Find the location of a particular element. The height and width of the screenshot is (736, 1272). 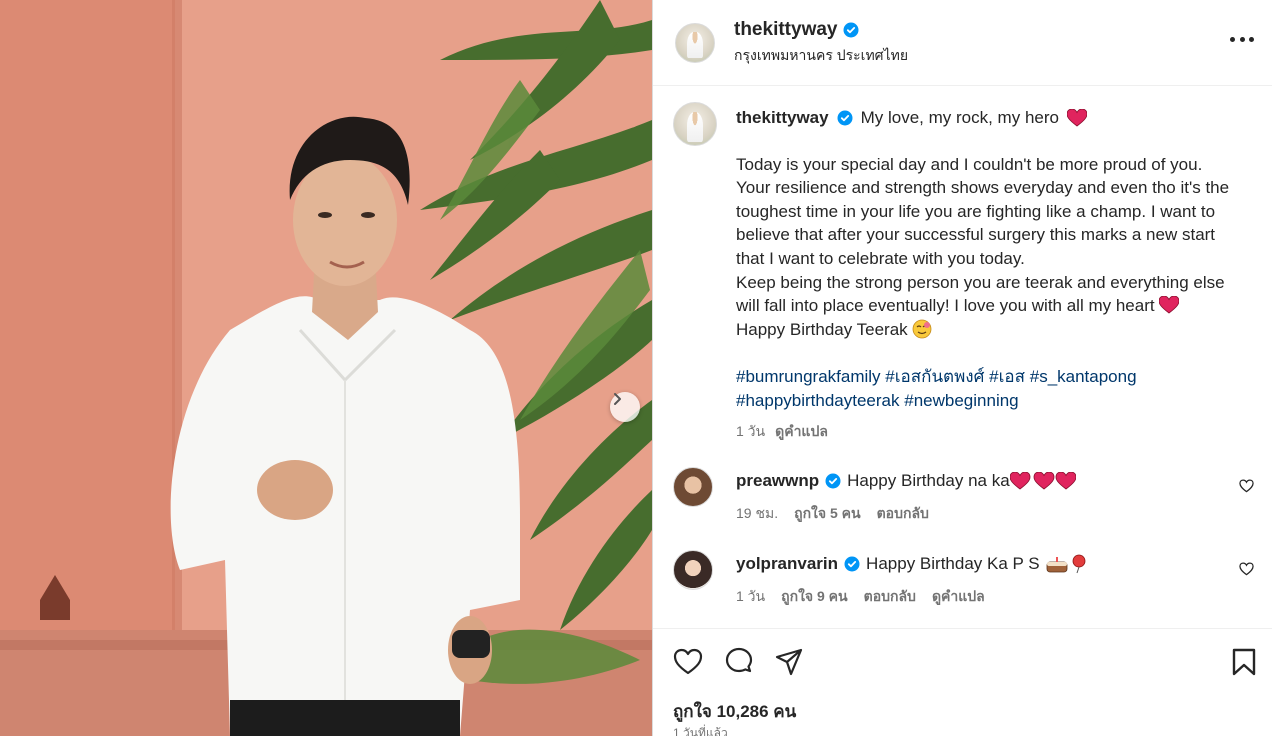

caption-line: Happy Birthday Teerak is located at coordinates (822, 329).